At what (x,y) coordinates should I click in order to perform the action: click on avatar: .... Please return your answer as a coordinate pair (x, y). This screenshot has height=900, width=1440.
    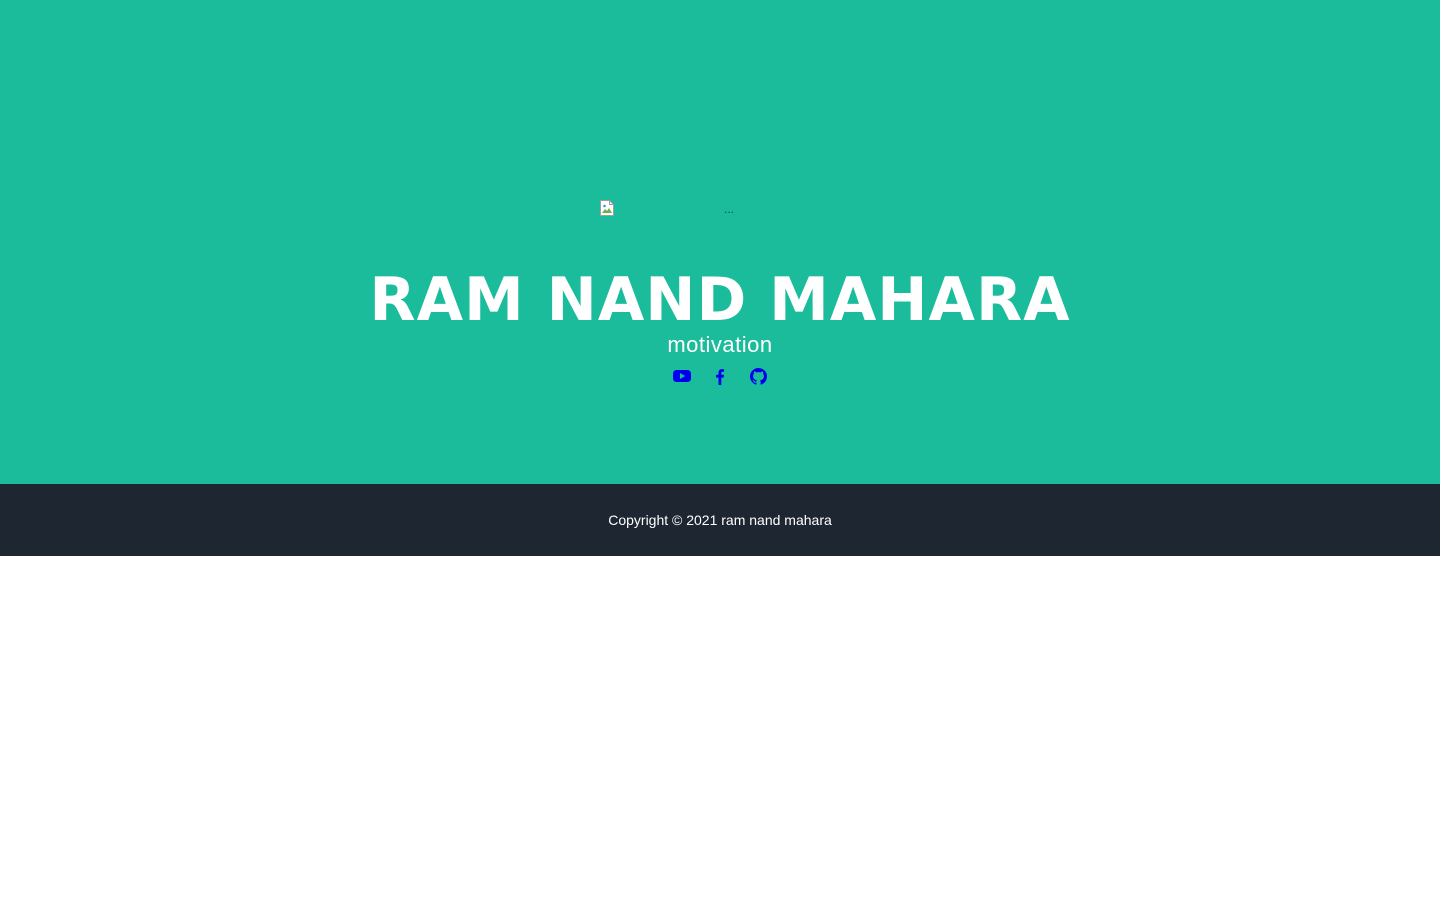
    Looking at the image, I should click on (728, 210).